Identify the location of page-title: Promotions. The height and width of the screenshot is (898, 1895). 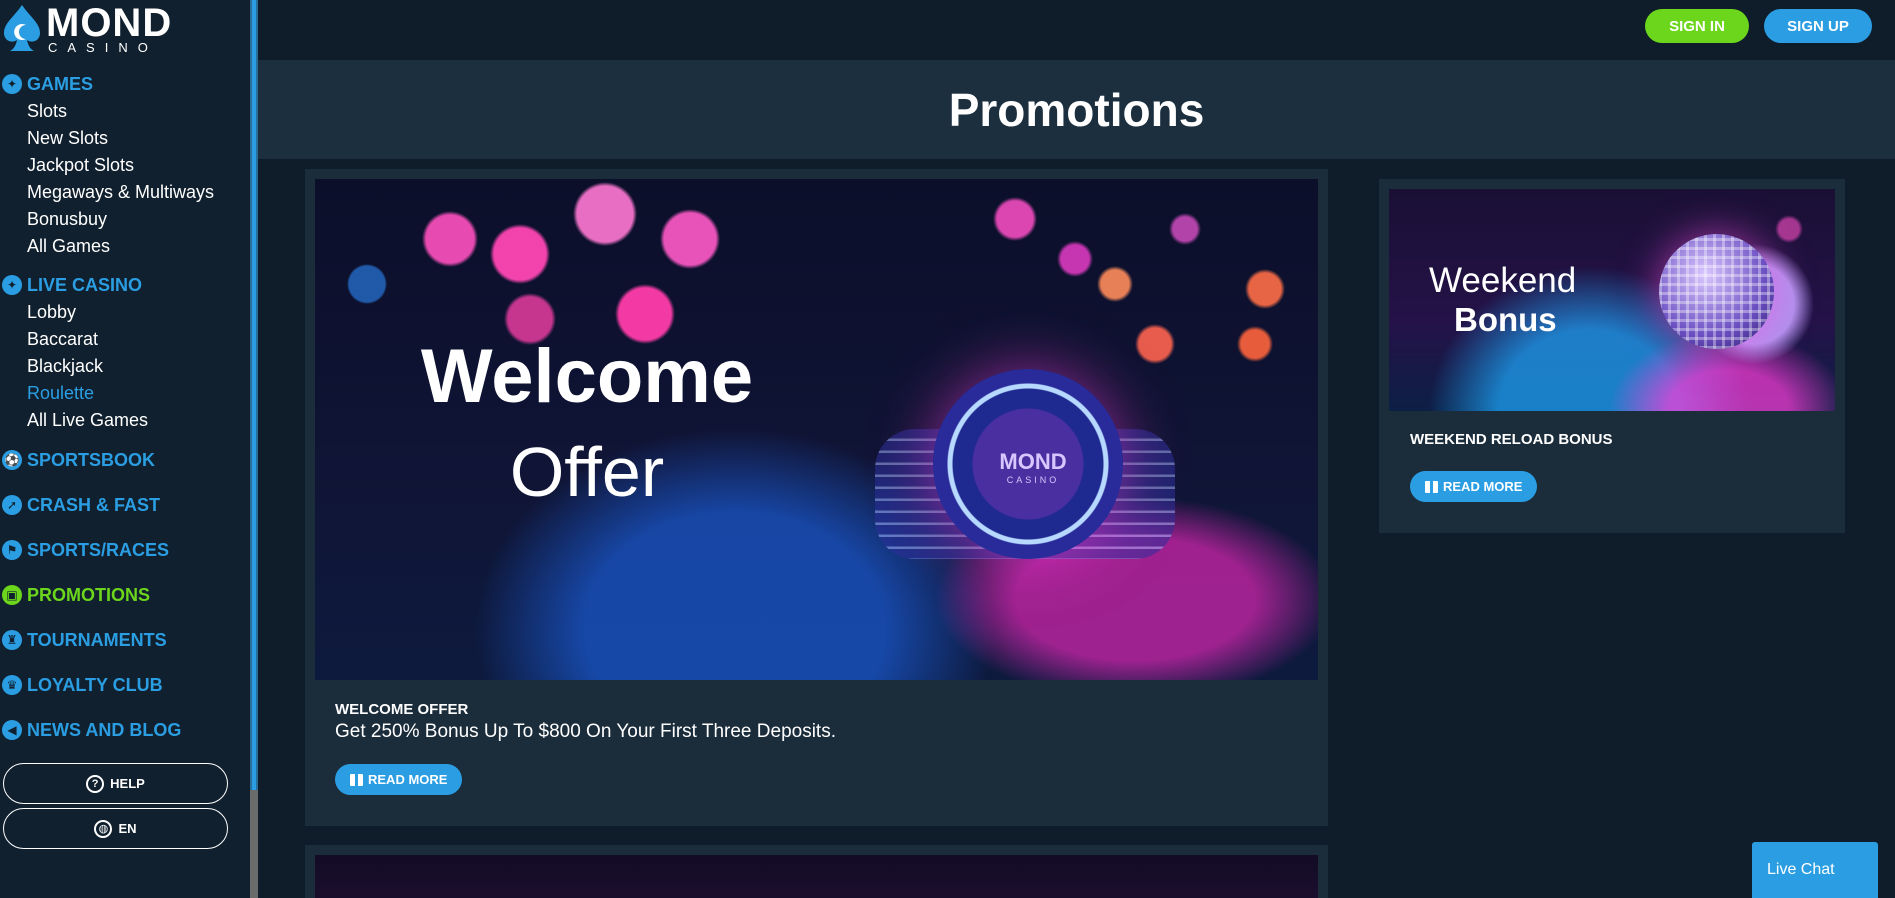
(1076, 109).